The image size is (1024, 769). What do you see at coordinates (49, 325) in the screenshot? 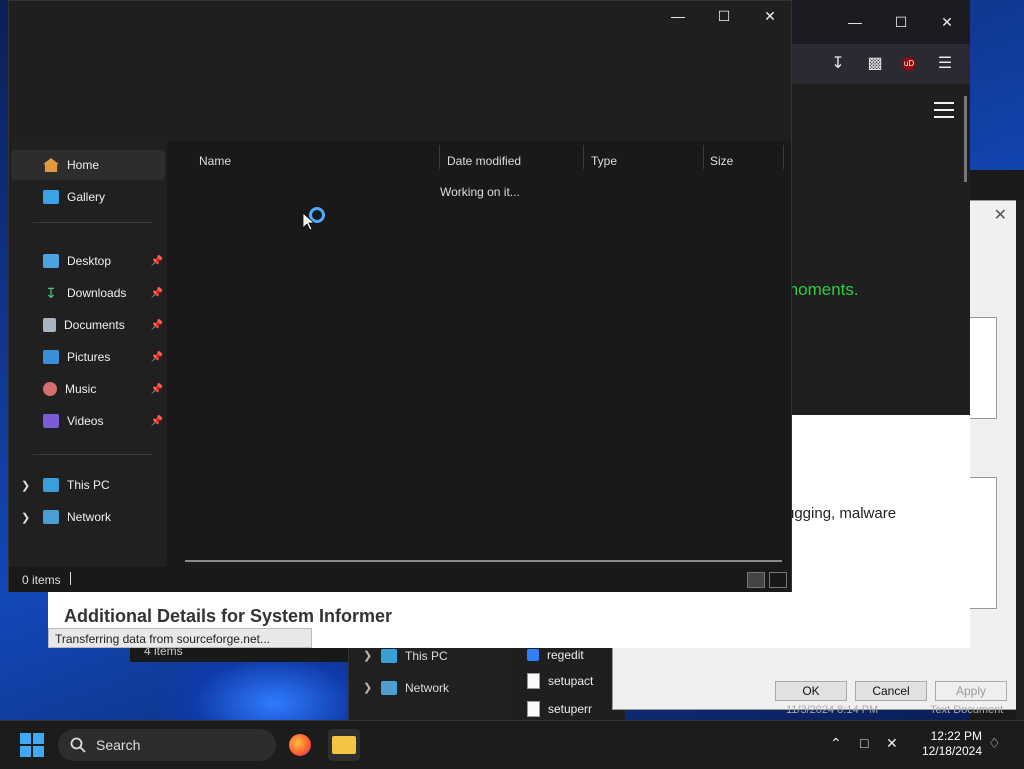
I see `documents-icon` at bounding box center [49, 325].